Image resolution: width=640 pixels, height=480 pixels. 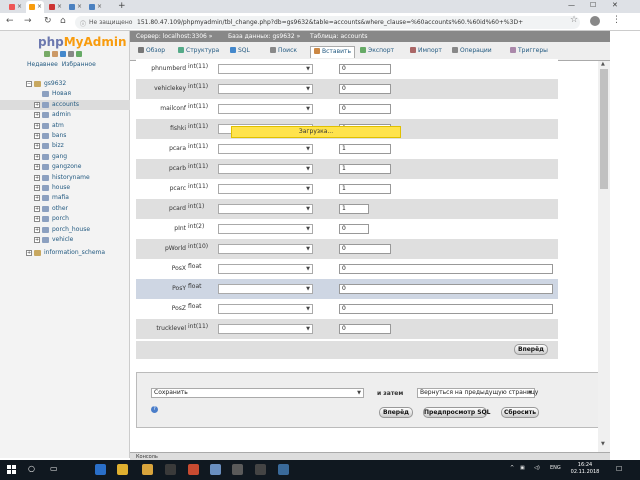 What do you see at coordinates (62, 239) in the screenshot?
I see `tree-item-label: vehicle` at bounding box center [62, 239].